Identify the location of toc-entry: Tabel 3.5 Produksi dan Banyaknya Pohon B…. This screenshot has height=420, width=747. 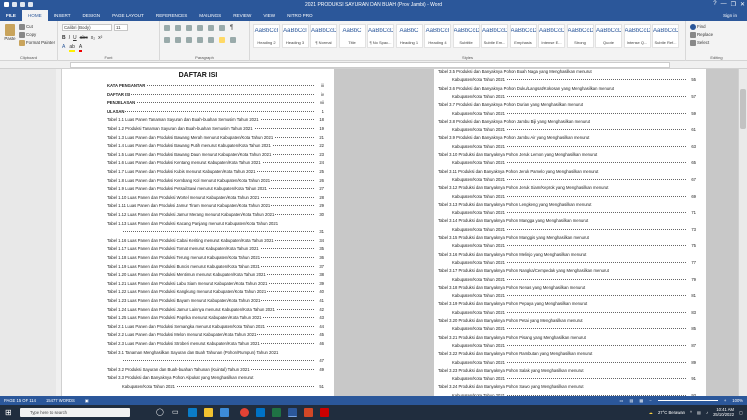
(567, 71).